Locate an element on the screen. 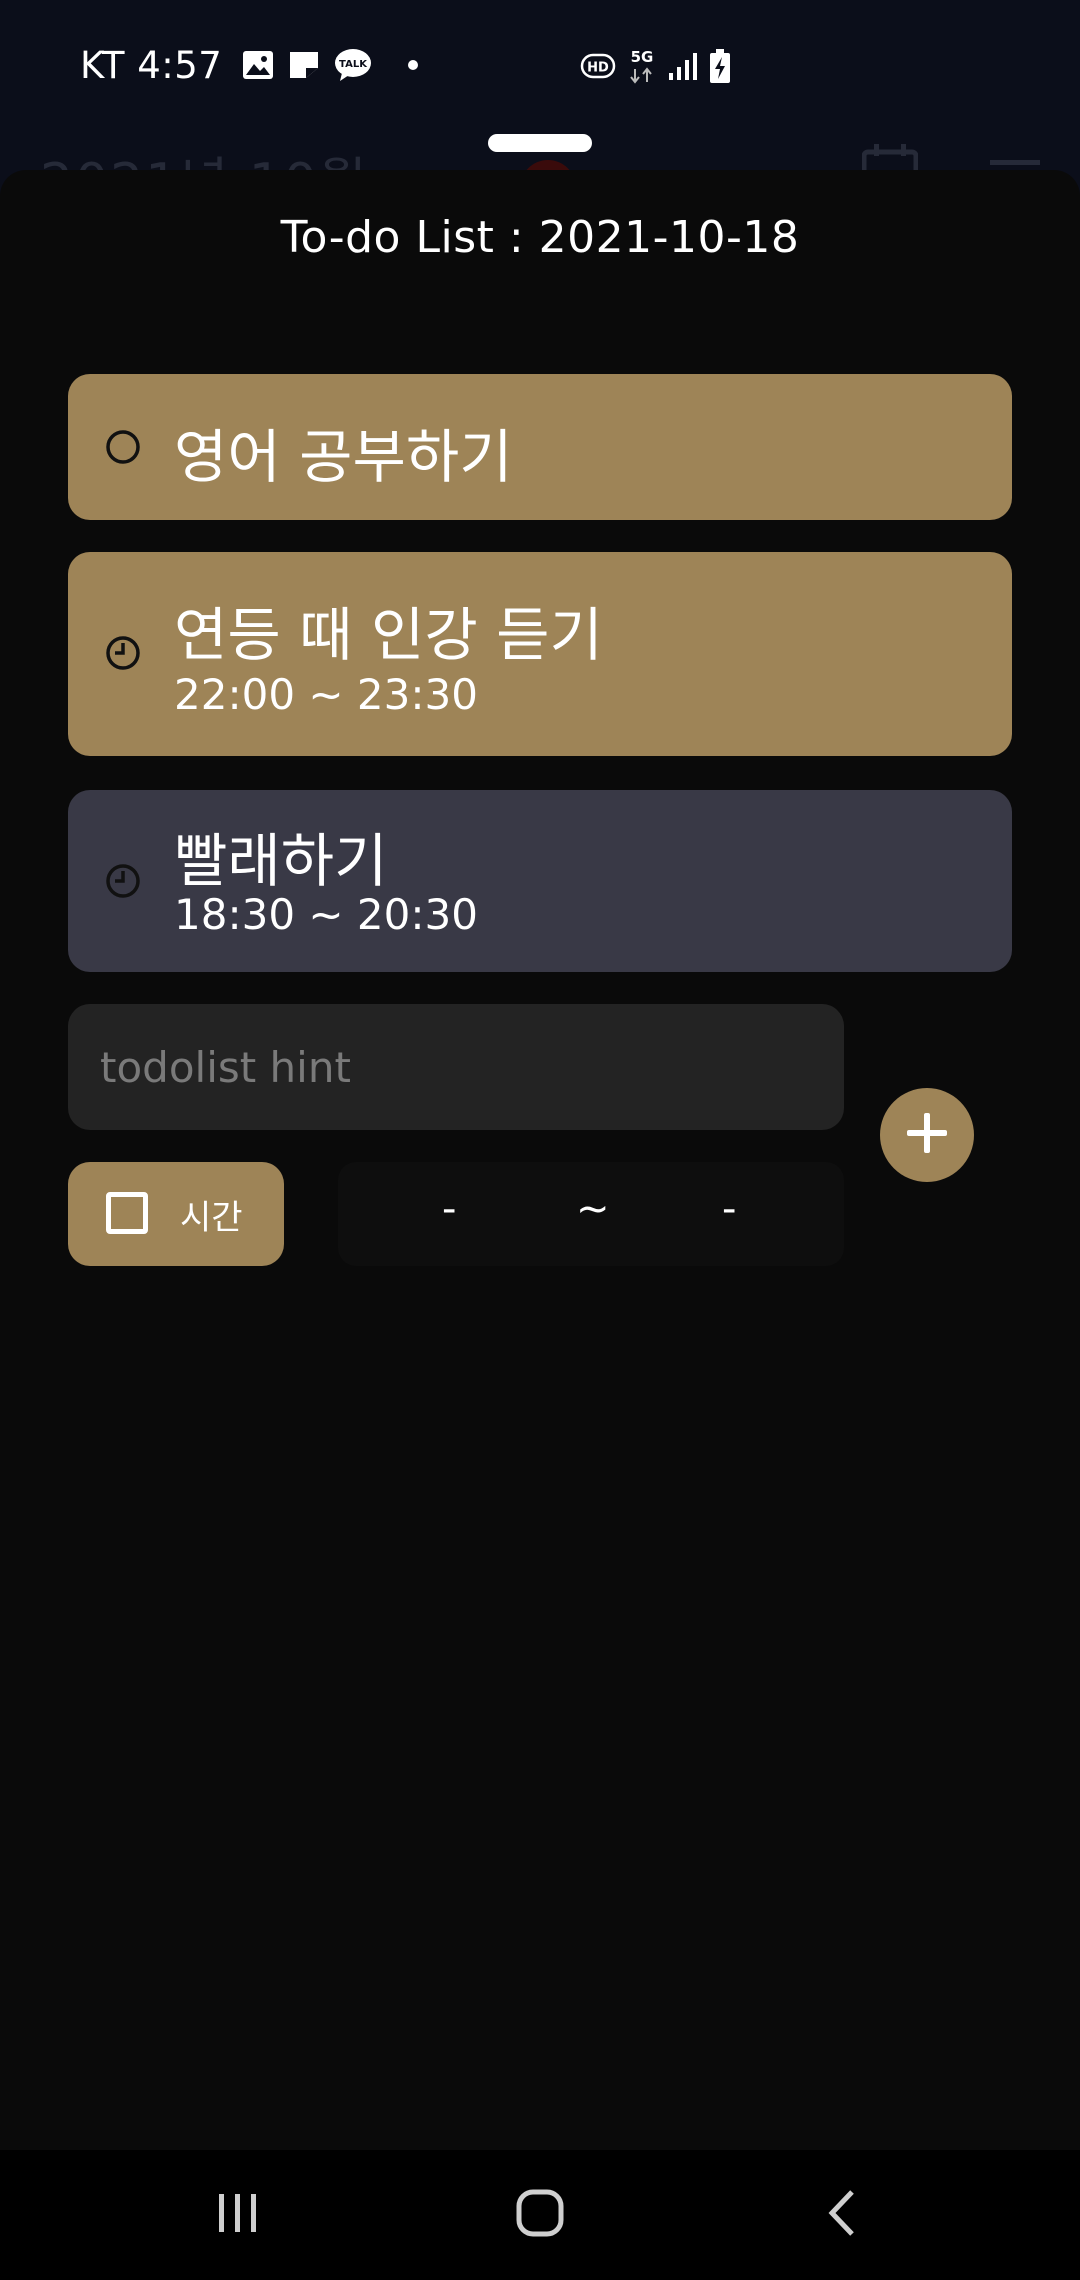 Image resolution: width=1080 pixels, height=2280 pixels. status-right: HD 5G is located at coordinates (656, 66).